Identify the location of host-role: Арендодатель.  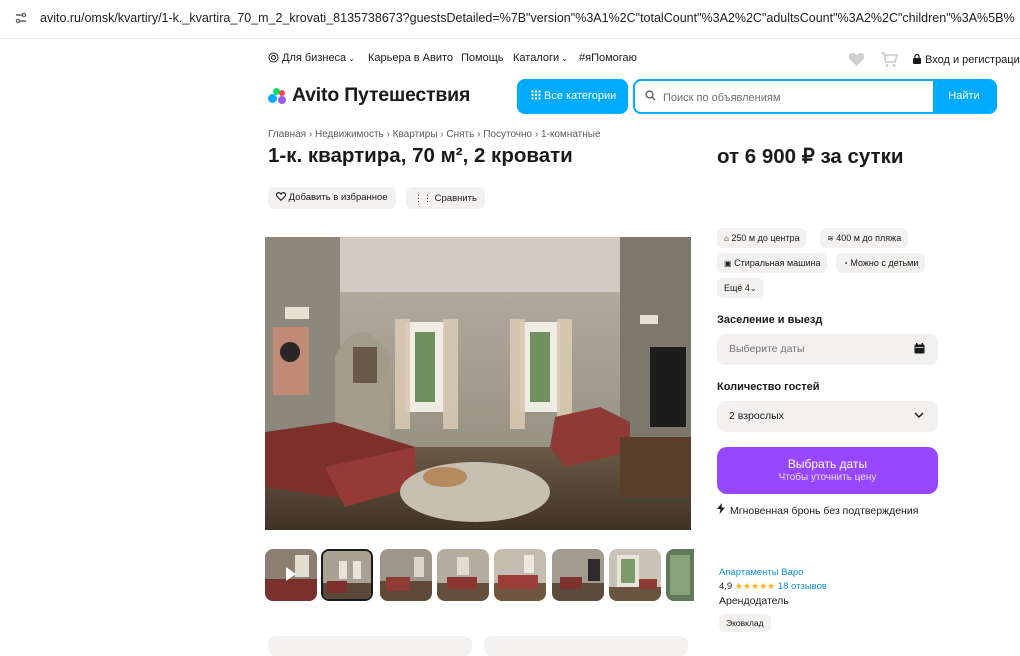
(754, 601).